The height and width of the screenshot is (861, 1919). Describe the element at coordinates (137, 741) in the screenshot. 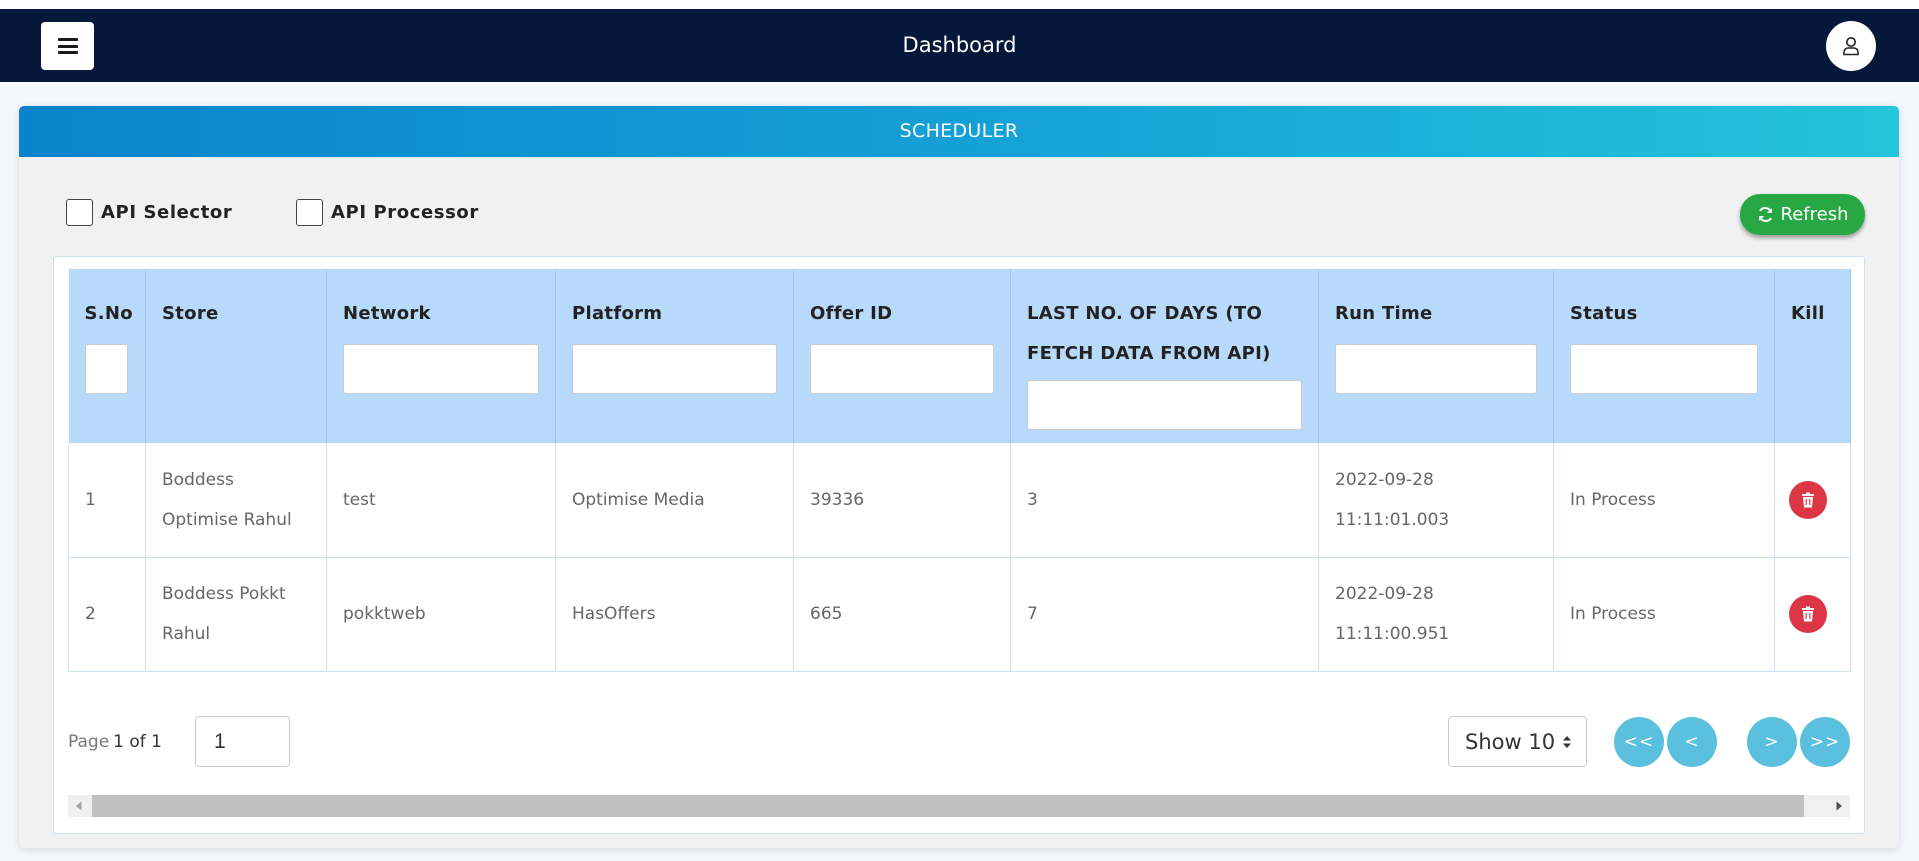

I see `page-current: 1 of 1` at that location.